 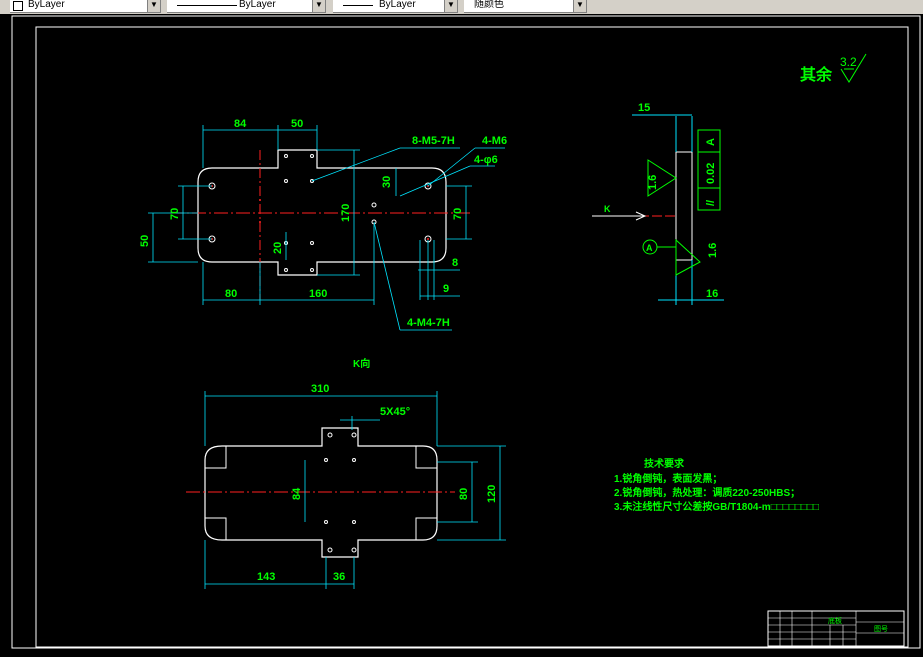 What do you see at coordinates (320, 389) in the screenshot?
I see `dim-text: 310` at bounding box center [320, 389].